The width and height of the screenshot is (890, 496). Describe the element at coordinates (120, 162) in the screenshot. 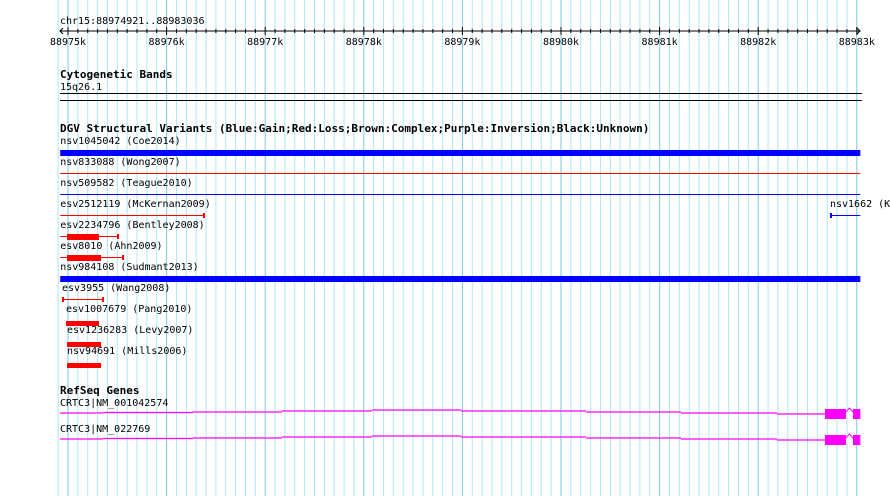

I see `variant-label: nsv833088 (Wong2007)` at that location.